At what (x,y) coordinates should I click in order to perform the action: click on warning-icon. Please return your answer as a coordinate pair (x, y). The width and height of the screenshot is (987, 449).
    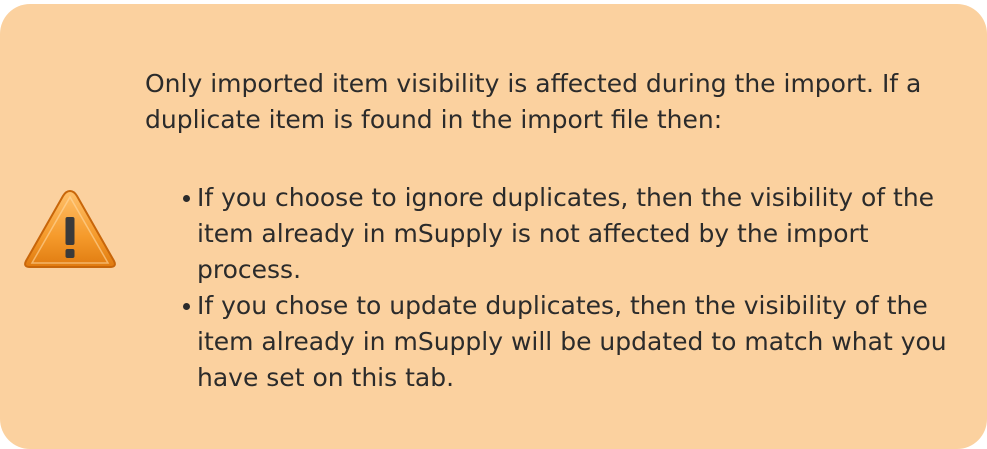
    Looking at the image, I should click on (70, 228).